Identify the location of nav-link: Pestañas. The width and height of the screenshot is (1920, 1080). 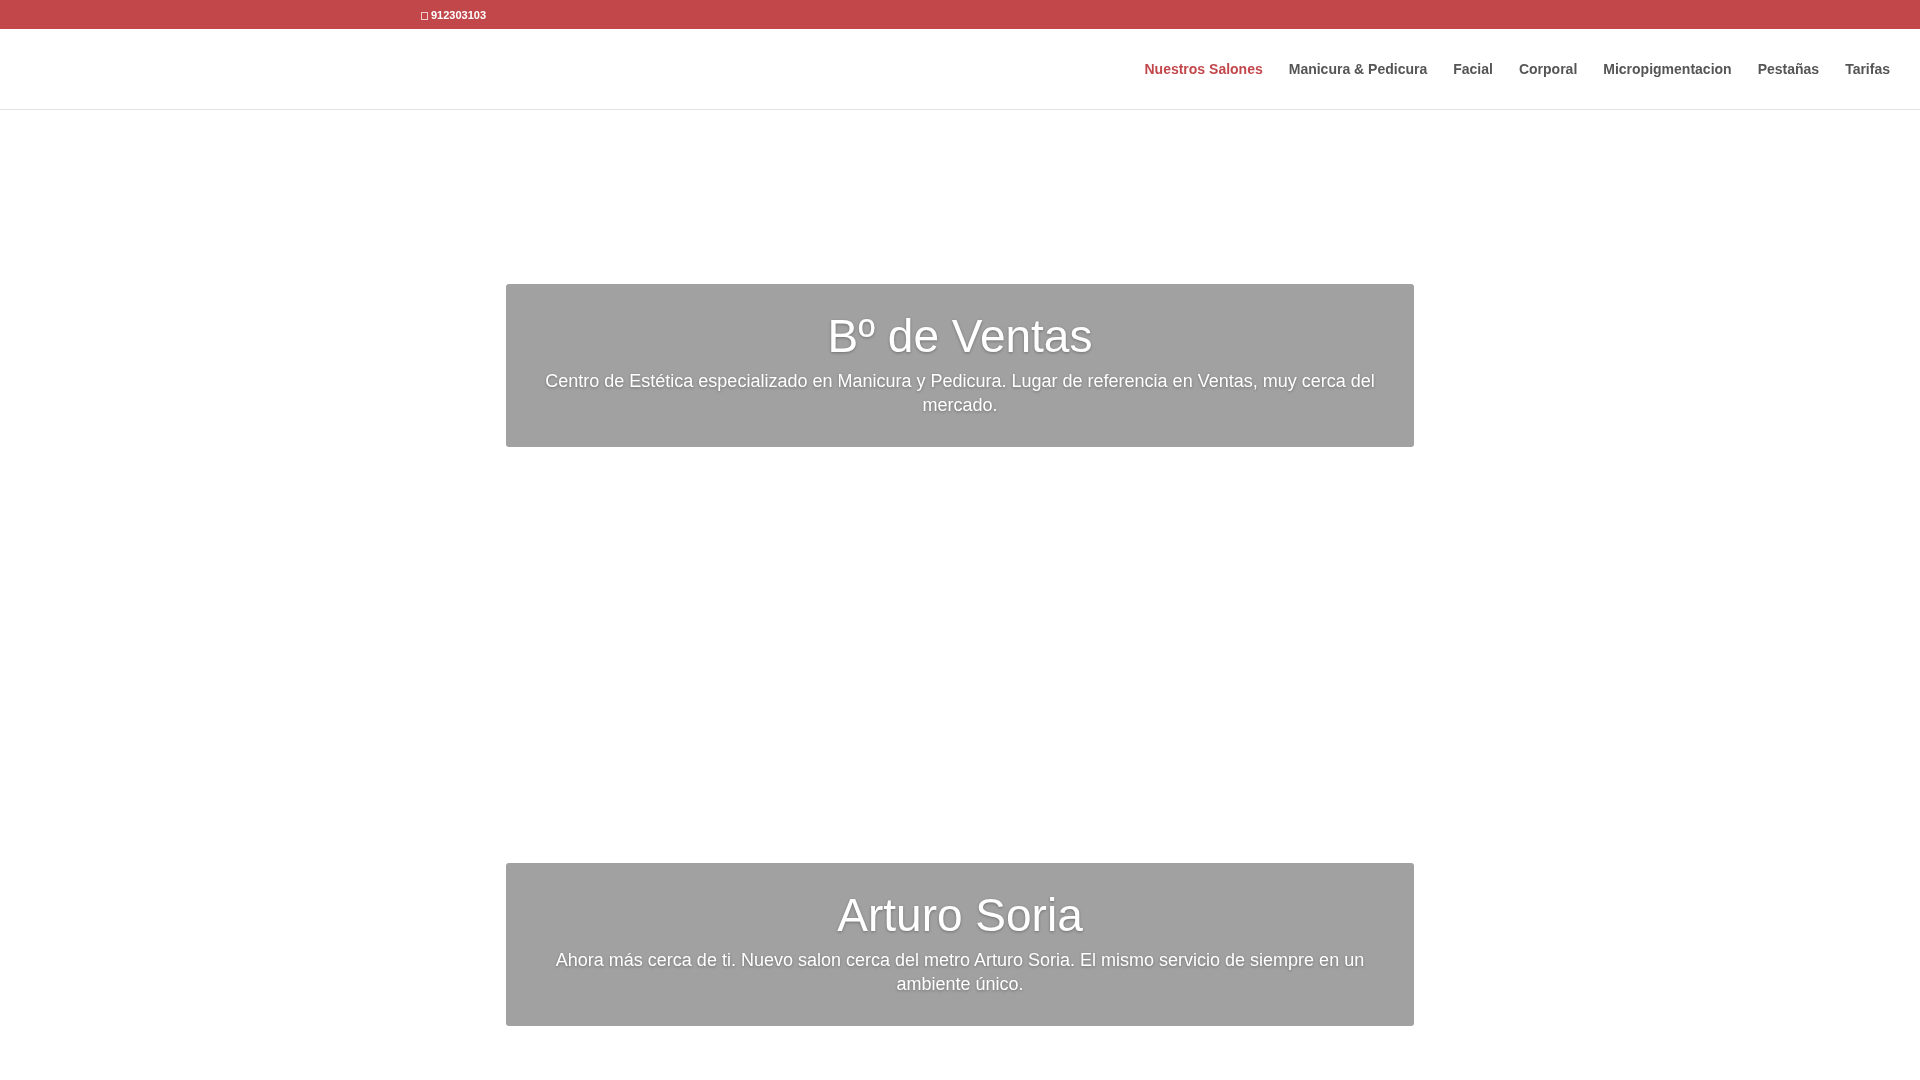
(1788, 69).